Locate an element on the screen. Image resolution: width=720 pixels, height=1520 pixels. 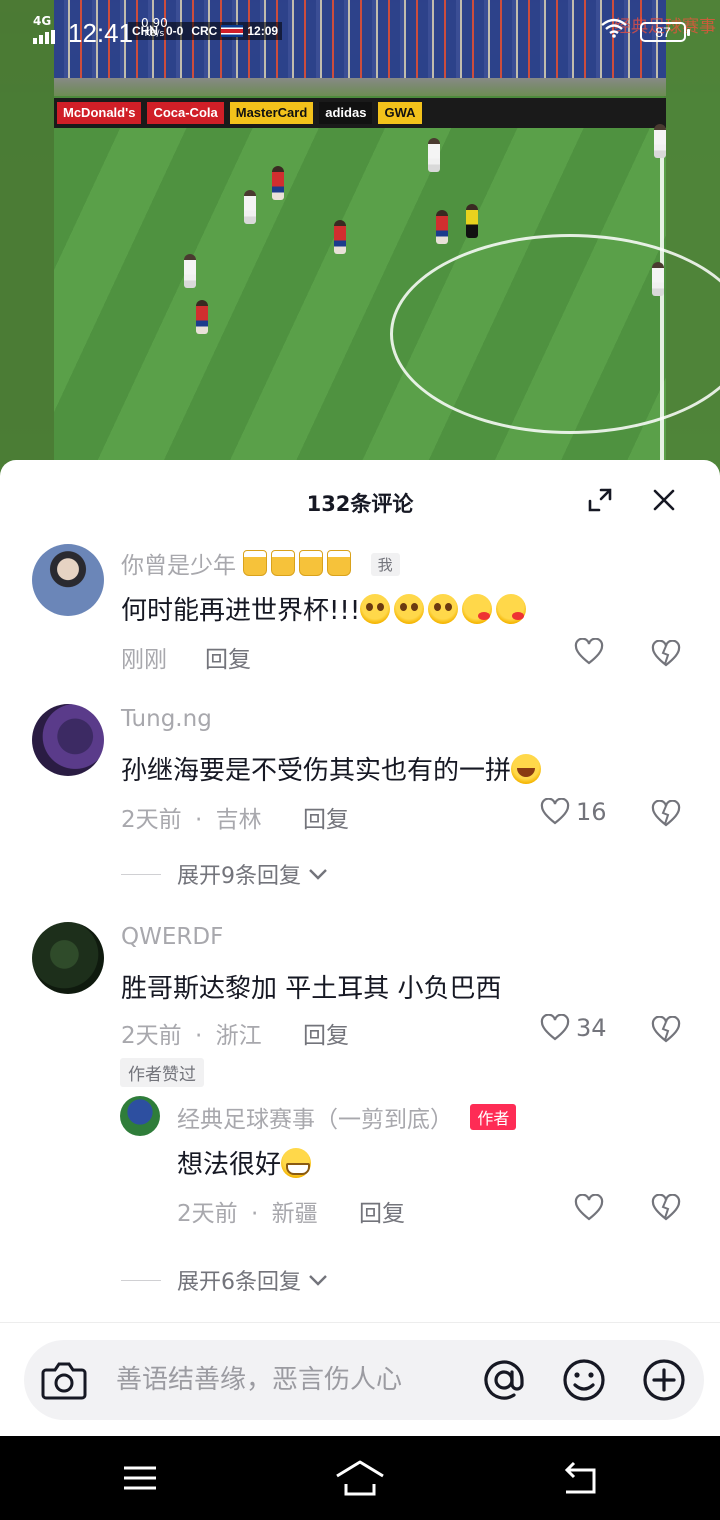
comment-author: 你曾是少年 我 is located at coordinates (260, 563).